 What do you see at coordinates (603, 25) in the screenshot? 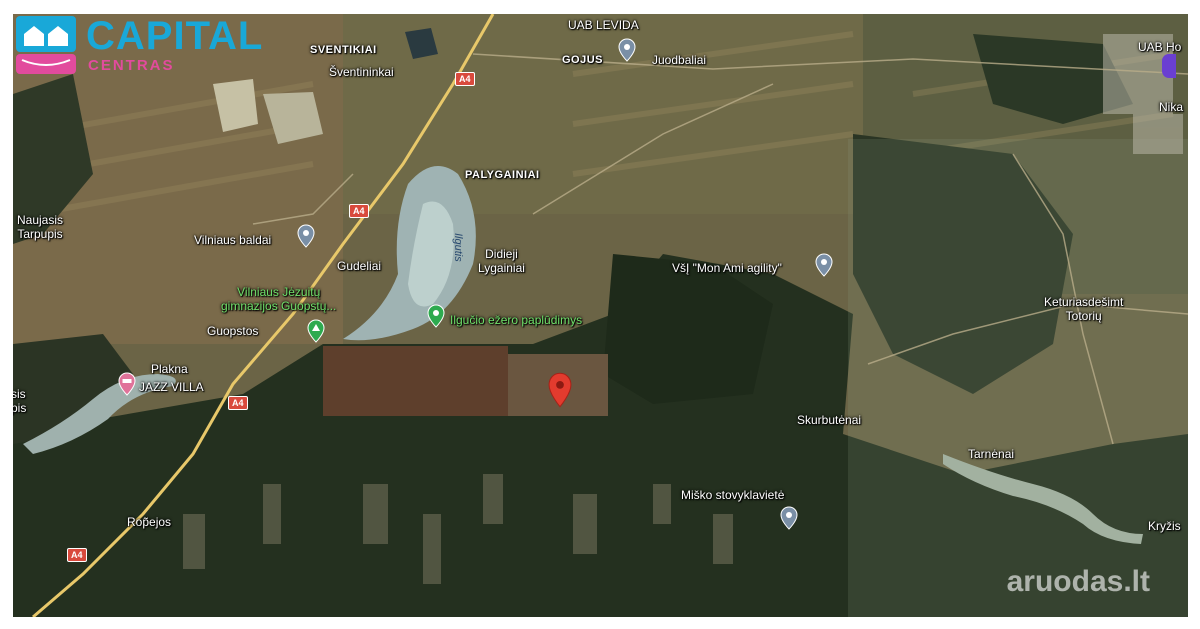
I see `place-label-uab-levida: UAB LEVIDA` at bounding box center [603, 25].